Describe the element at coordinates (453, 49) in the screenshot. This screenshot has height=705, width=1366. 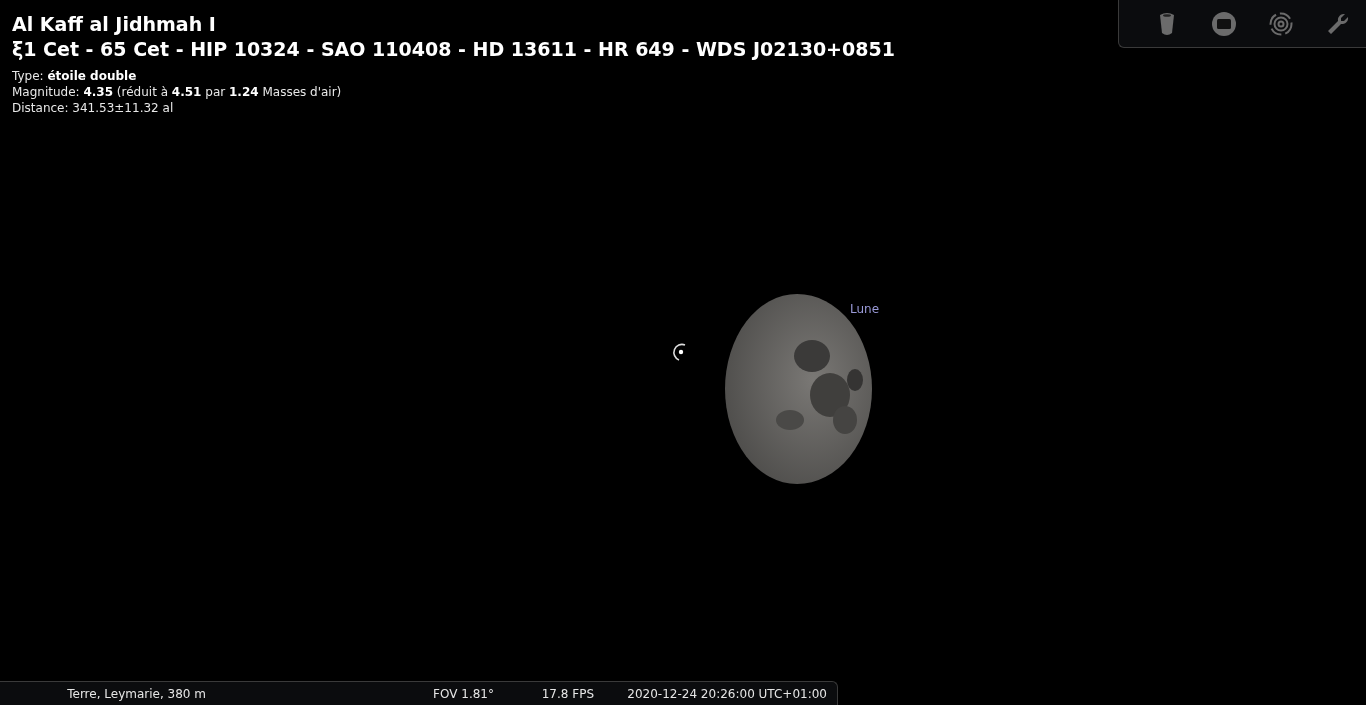
I see `object-designations: ξ1 Cet - 65 Cet - HIP 10324 - SAO 110408 - HD 13611 - HR 649 - WDS J02130+0851` at that location.